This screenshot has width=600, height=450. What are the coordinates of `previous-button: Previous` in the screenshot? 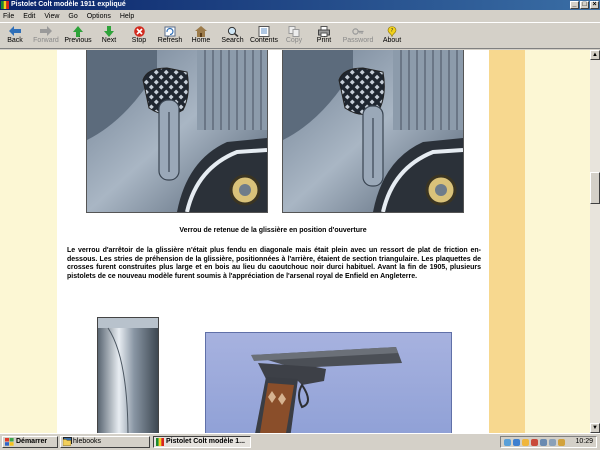 It's located at (78, 35).